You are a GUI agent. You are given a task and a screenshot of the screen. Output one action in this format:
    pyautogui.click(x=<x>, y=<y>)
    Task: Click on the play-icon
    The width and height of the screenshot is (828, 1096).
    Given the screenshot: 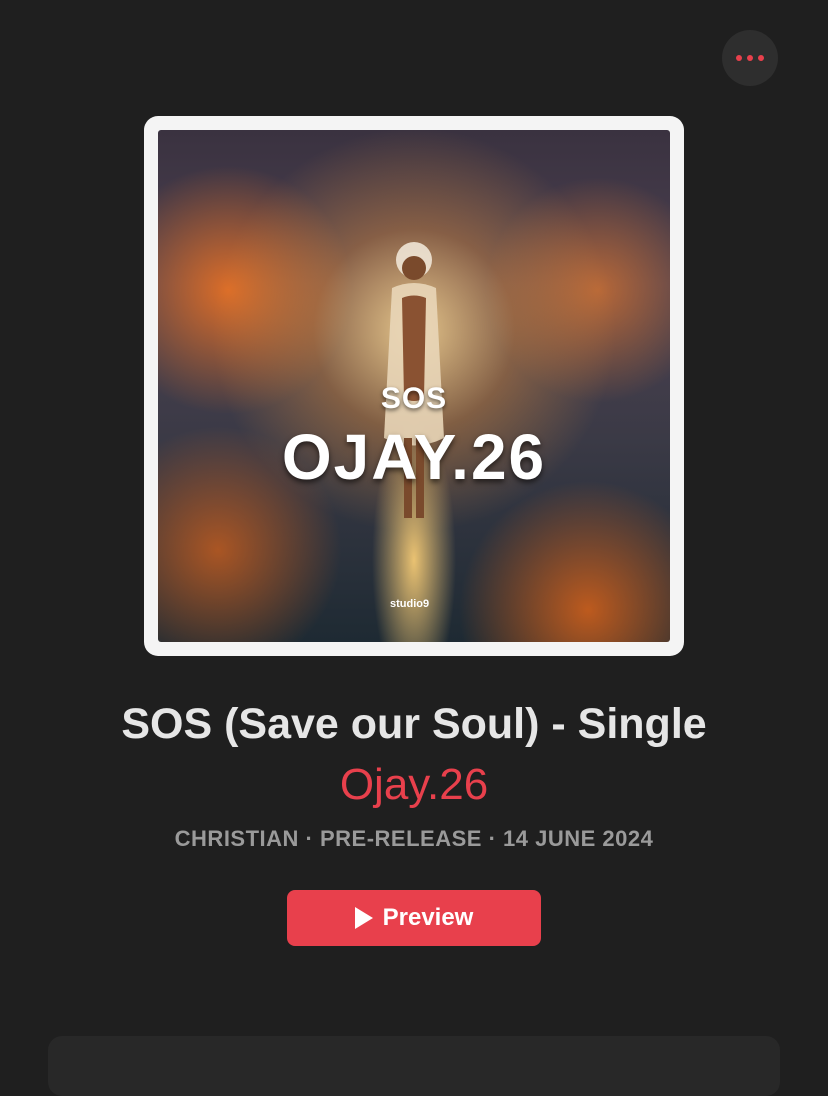 What is the action you would take?
    pyautogui.click(x=363, y=918)
    